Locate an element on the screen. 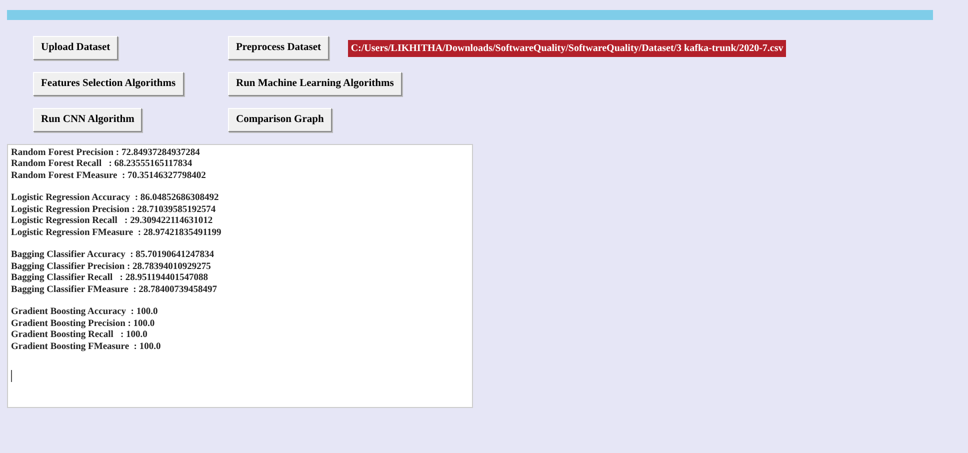  output-line: Bagging Classifier Accuracy : 85.70190641247834 is located at coordinates (113, 256).